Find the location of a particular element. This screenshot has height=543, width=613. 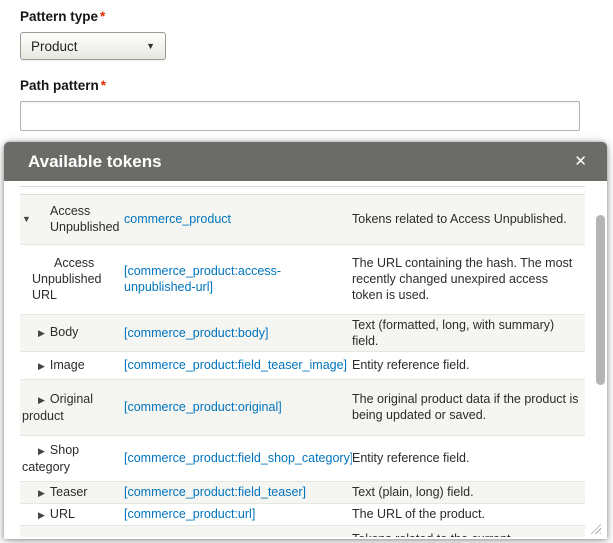

token-name-cell: ▶ URL is located at coordinates (72, 514).